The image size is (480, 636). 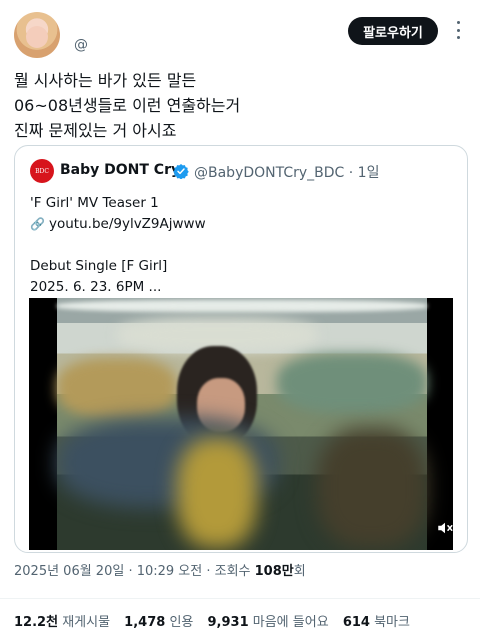 I want to click on quoted-avatar-logo: BDC, so click(x=42, y=171).